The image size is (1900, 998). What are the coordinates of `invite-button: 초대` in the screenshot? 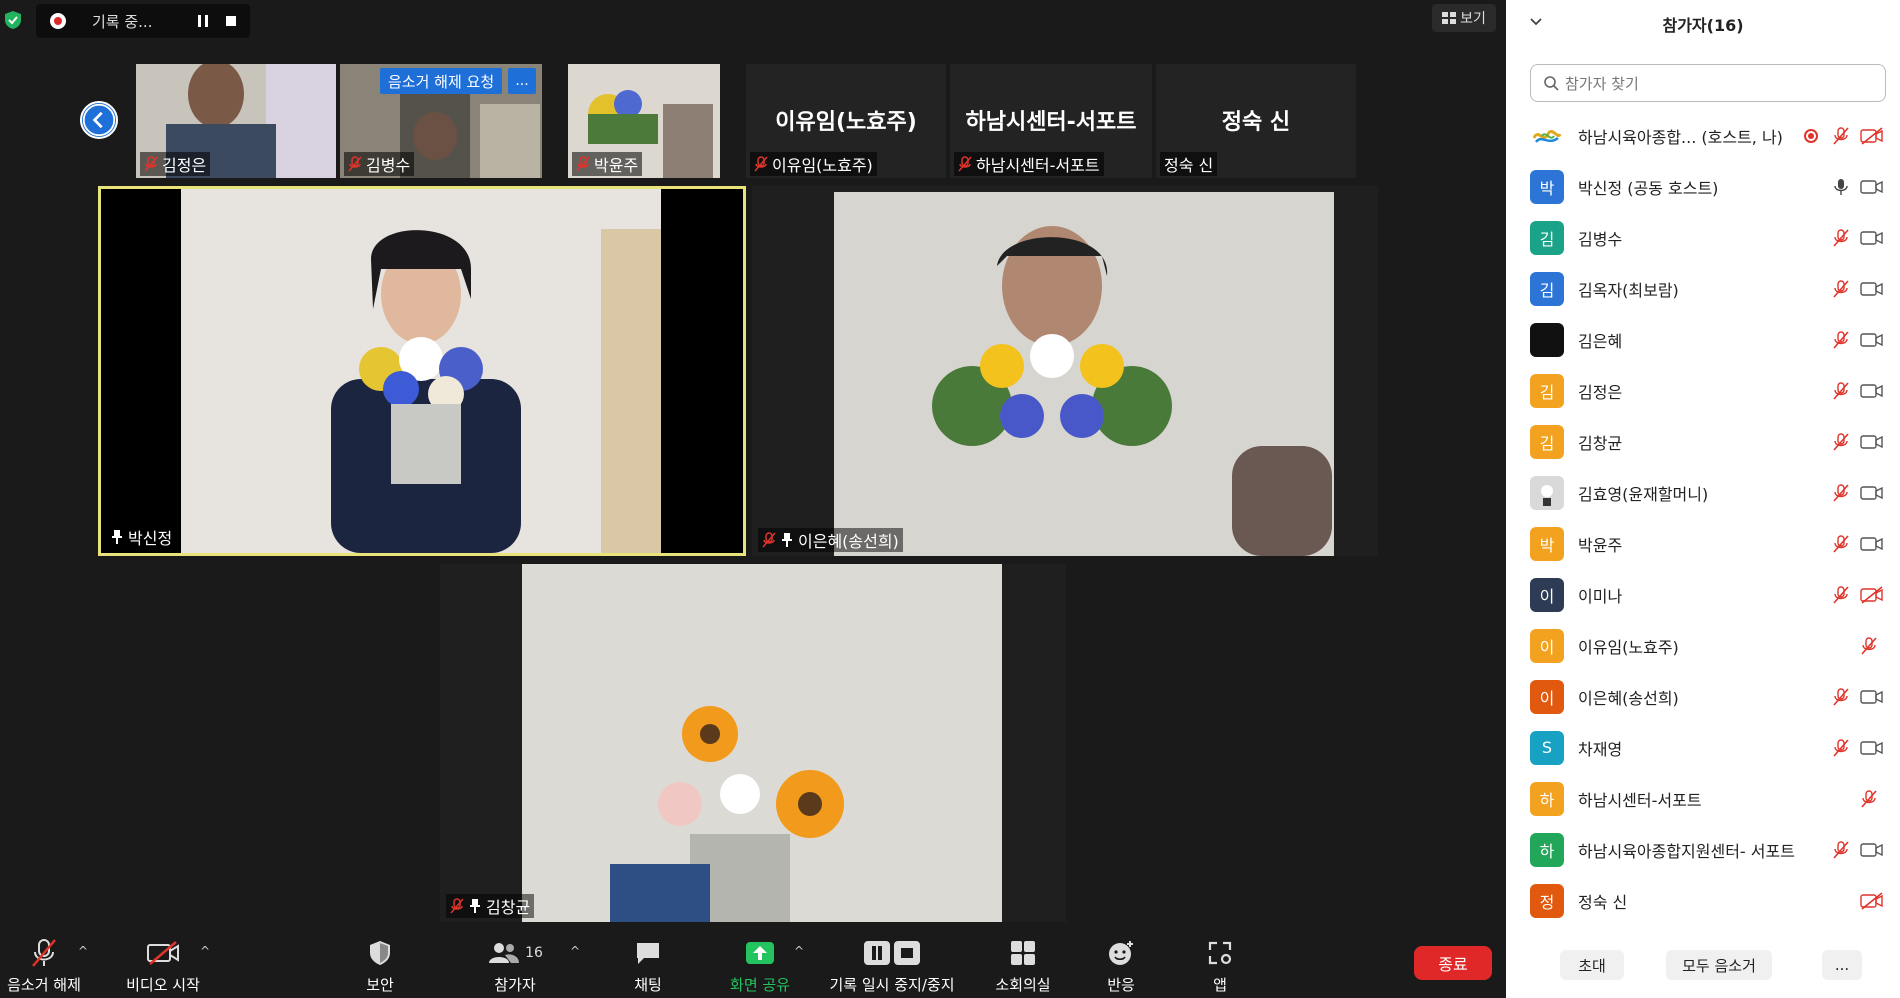 It's located at (1592, 965).